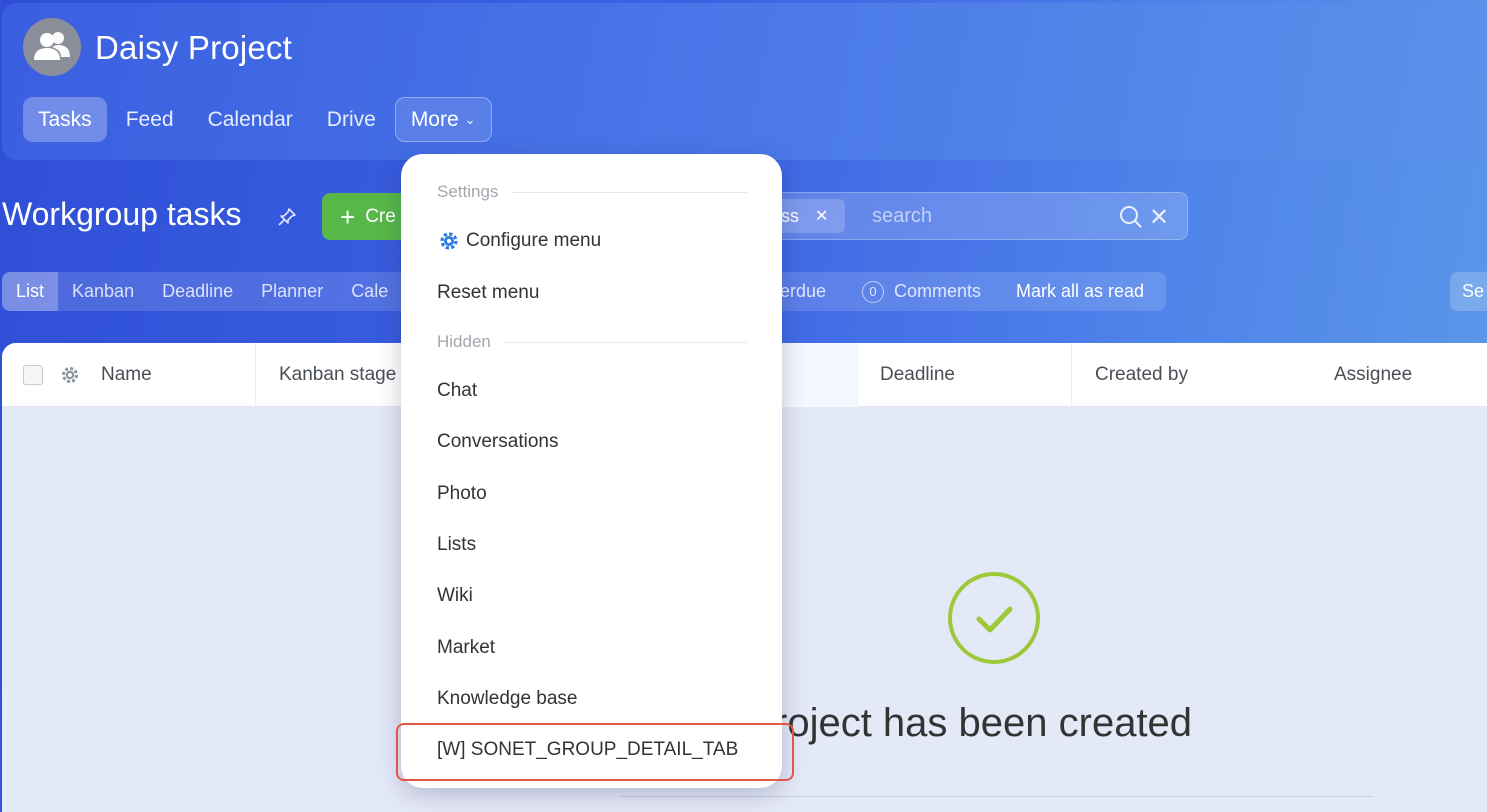 The height and width of the screenshot is (812, 1487). Describe the element at coordinates (348, 216) in the screenshot. I see `plus-icon: +` at that location.